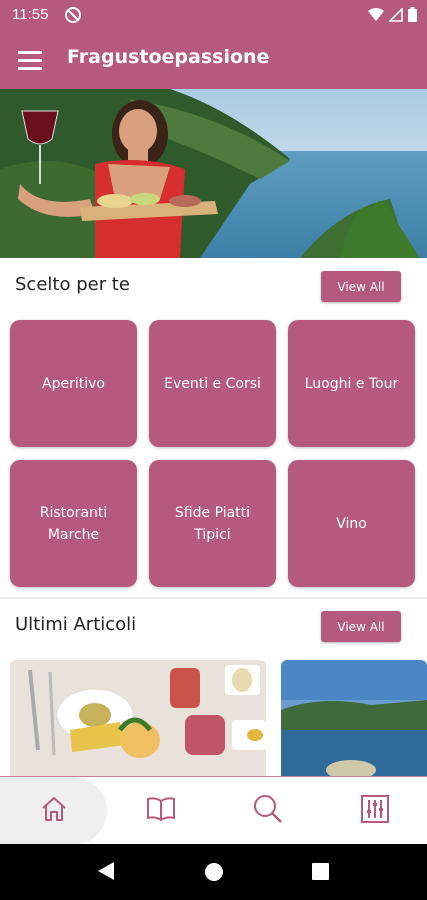 This screenshot has width=427, height=900. Describe the element at coordinates (395, 16) in the screenshot. I see `signal-icon` at that location.